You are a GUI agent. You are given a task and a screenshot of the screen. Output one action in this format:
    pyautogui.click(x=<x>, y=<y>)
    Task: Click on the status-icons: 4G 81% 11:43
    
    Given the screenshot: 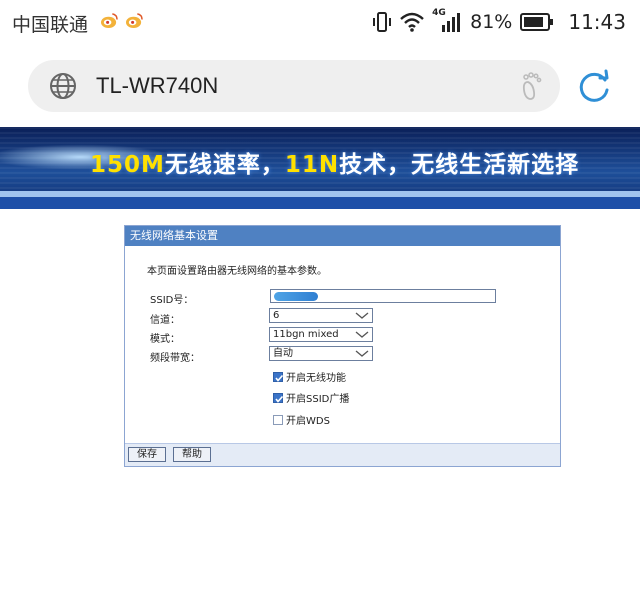 What is the action you would take?
    pyautogui.click(x=499, y=21)
    